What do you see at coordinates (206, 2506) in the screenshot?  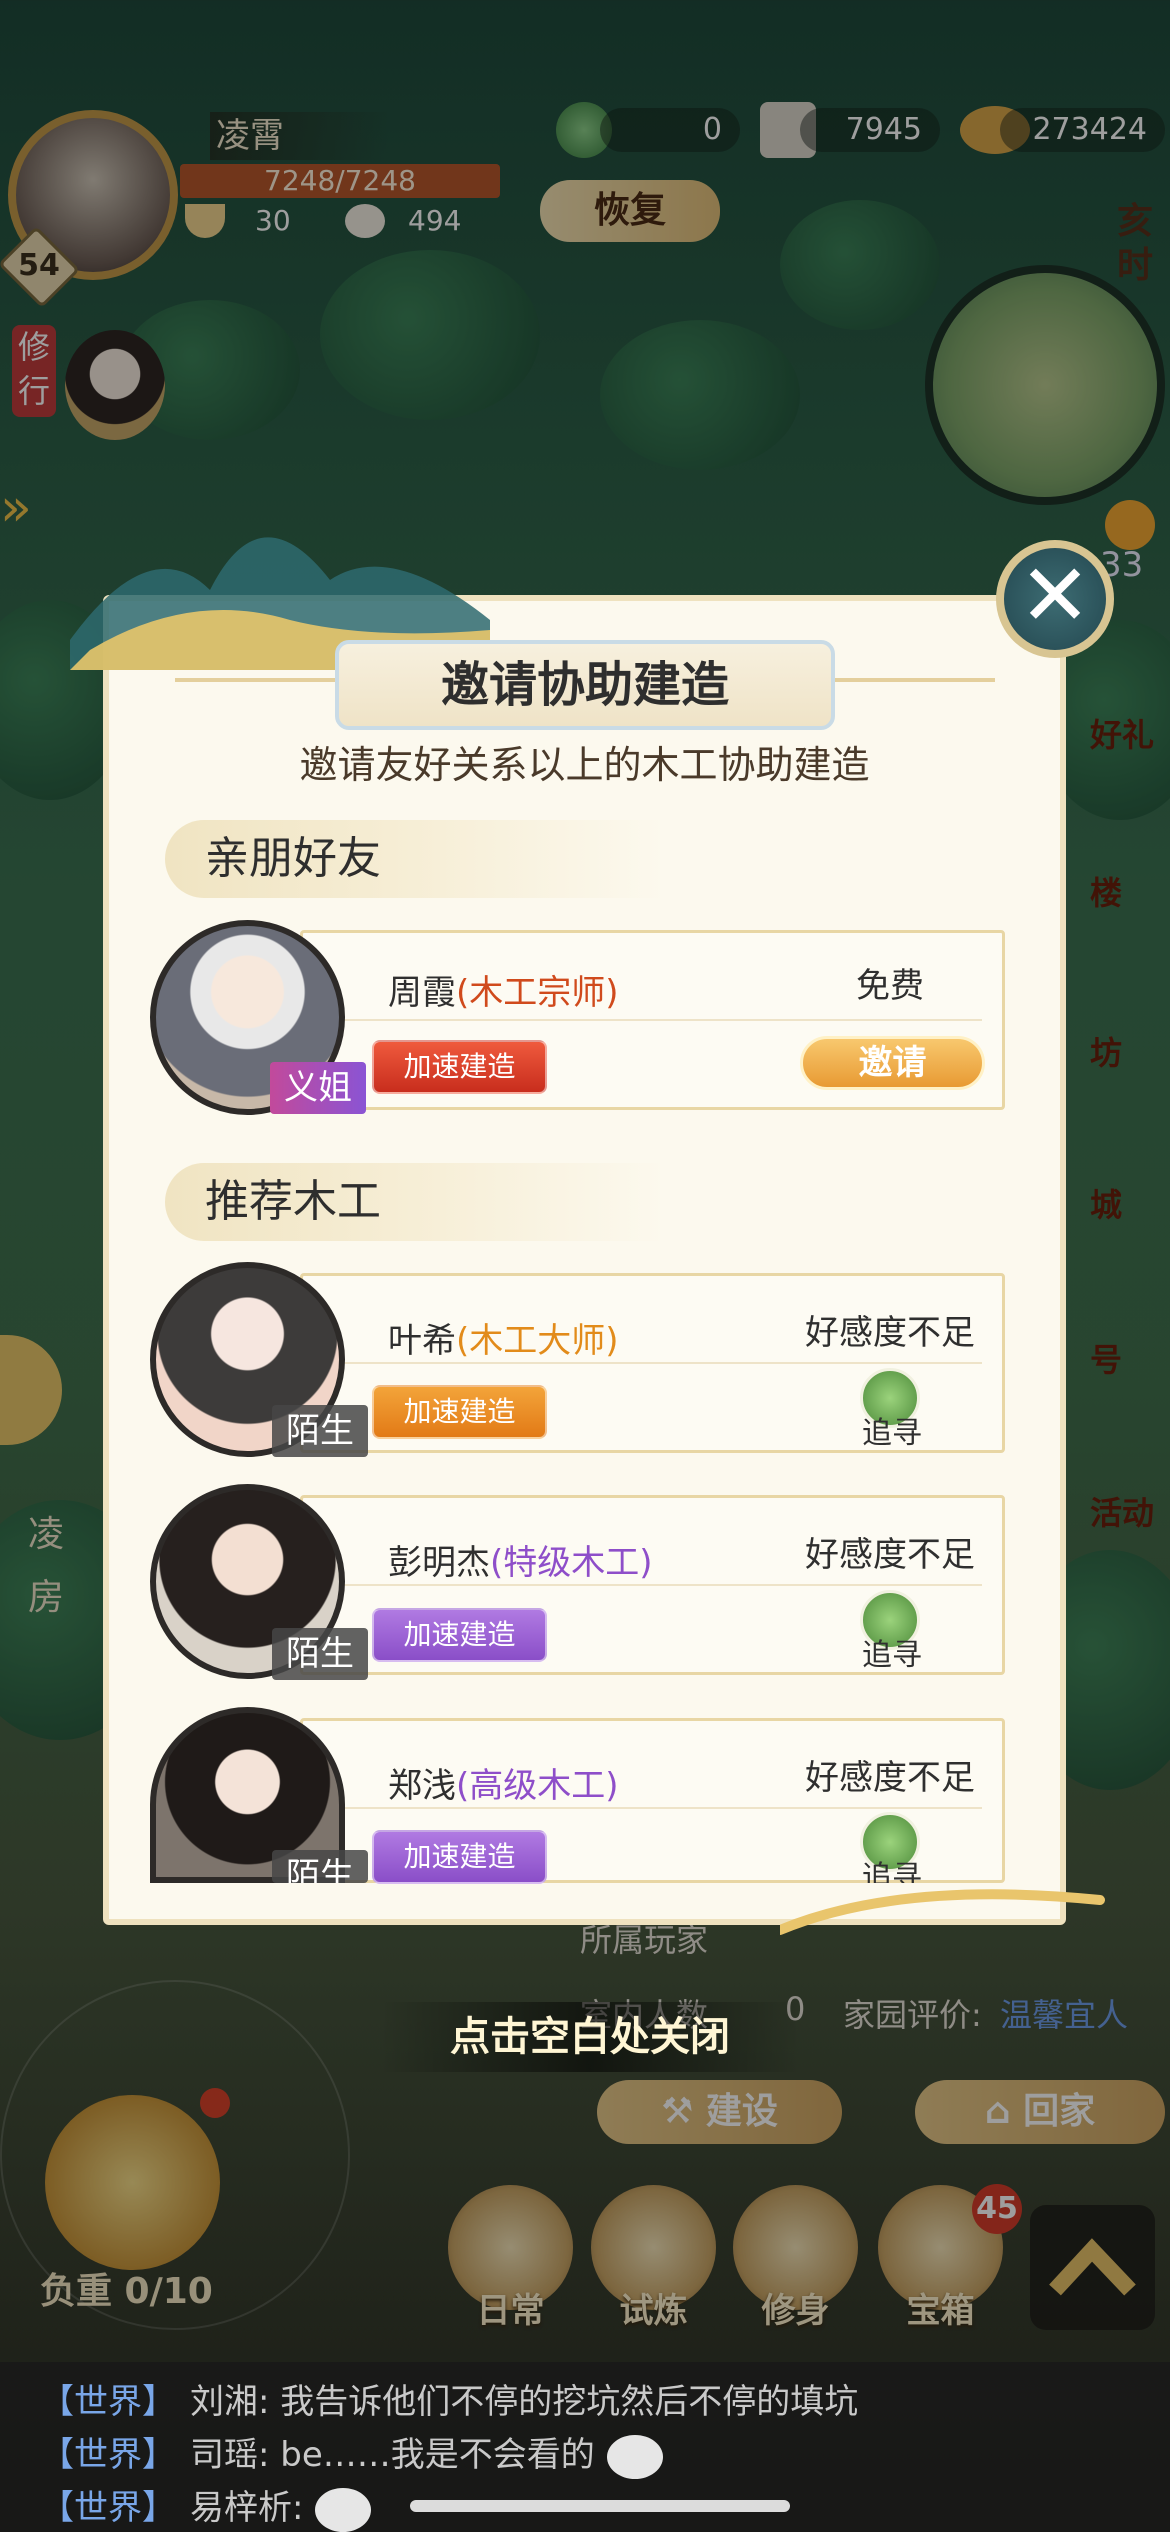 I see `chat-message: 【世界】 易梓析:` at bounding box center [206, 2506].